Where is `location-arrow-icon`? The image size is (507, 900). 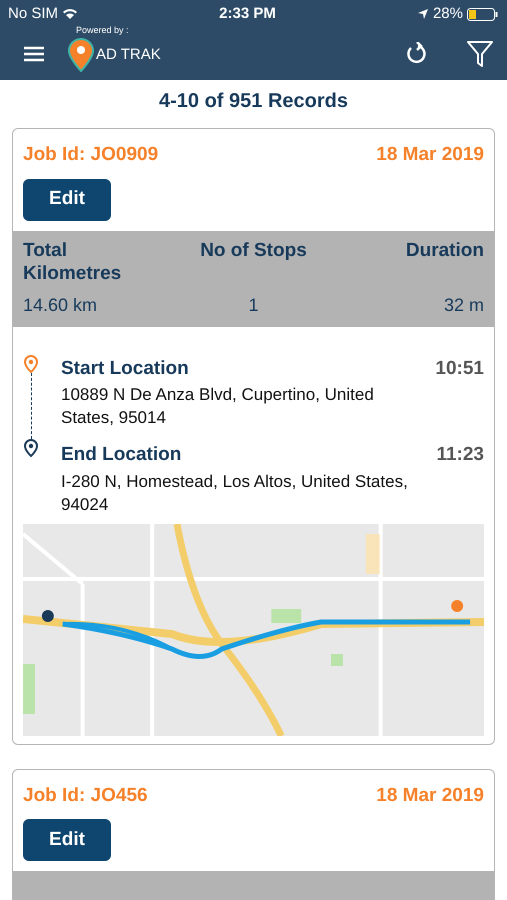
location-arrow-icon is located at coordinates (422, 14).